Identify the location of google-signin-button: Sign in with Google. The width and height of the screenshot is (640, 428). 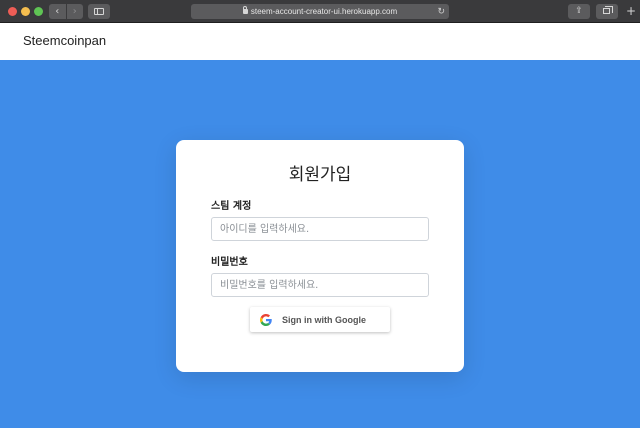
(320, 319).